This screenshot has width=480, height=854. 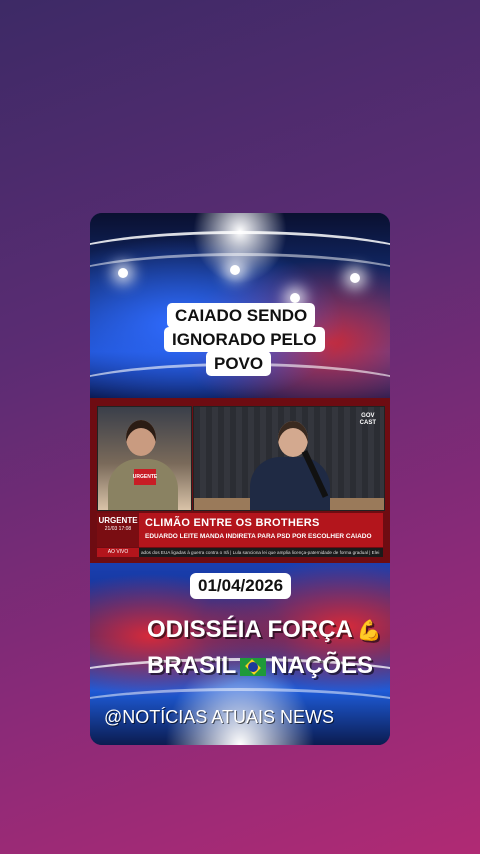 I want to click on title-line-1-text: ODISSÉIA FORÇA, so click(x=250, y=629).